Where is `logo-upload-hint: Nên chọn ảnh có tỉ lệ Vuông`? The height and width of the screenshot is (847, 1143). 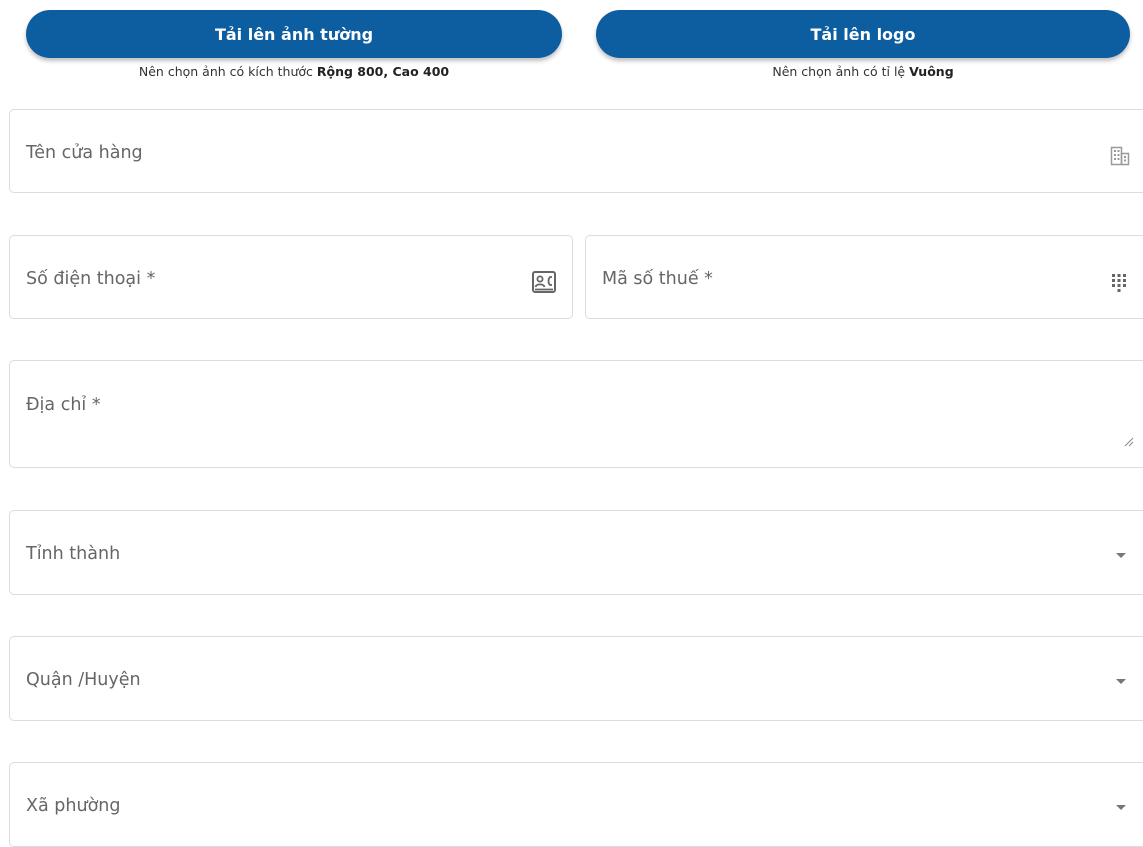
logo-upload-hint: Nên chọn ảnh có tỉ lệ Vuông is located at coordinates (863, 71).